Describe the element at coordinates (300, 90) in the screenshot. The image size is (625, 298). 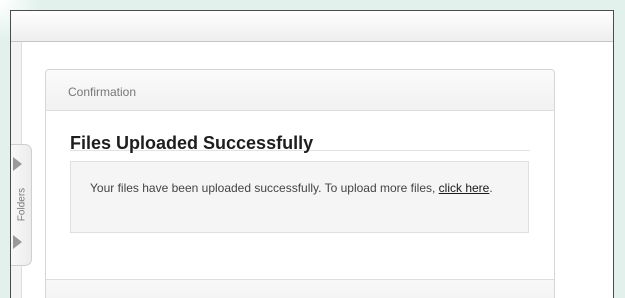
I see `panel-header: Confirmation` at that location.